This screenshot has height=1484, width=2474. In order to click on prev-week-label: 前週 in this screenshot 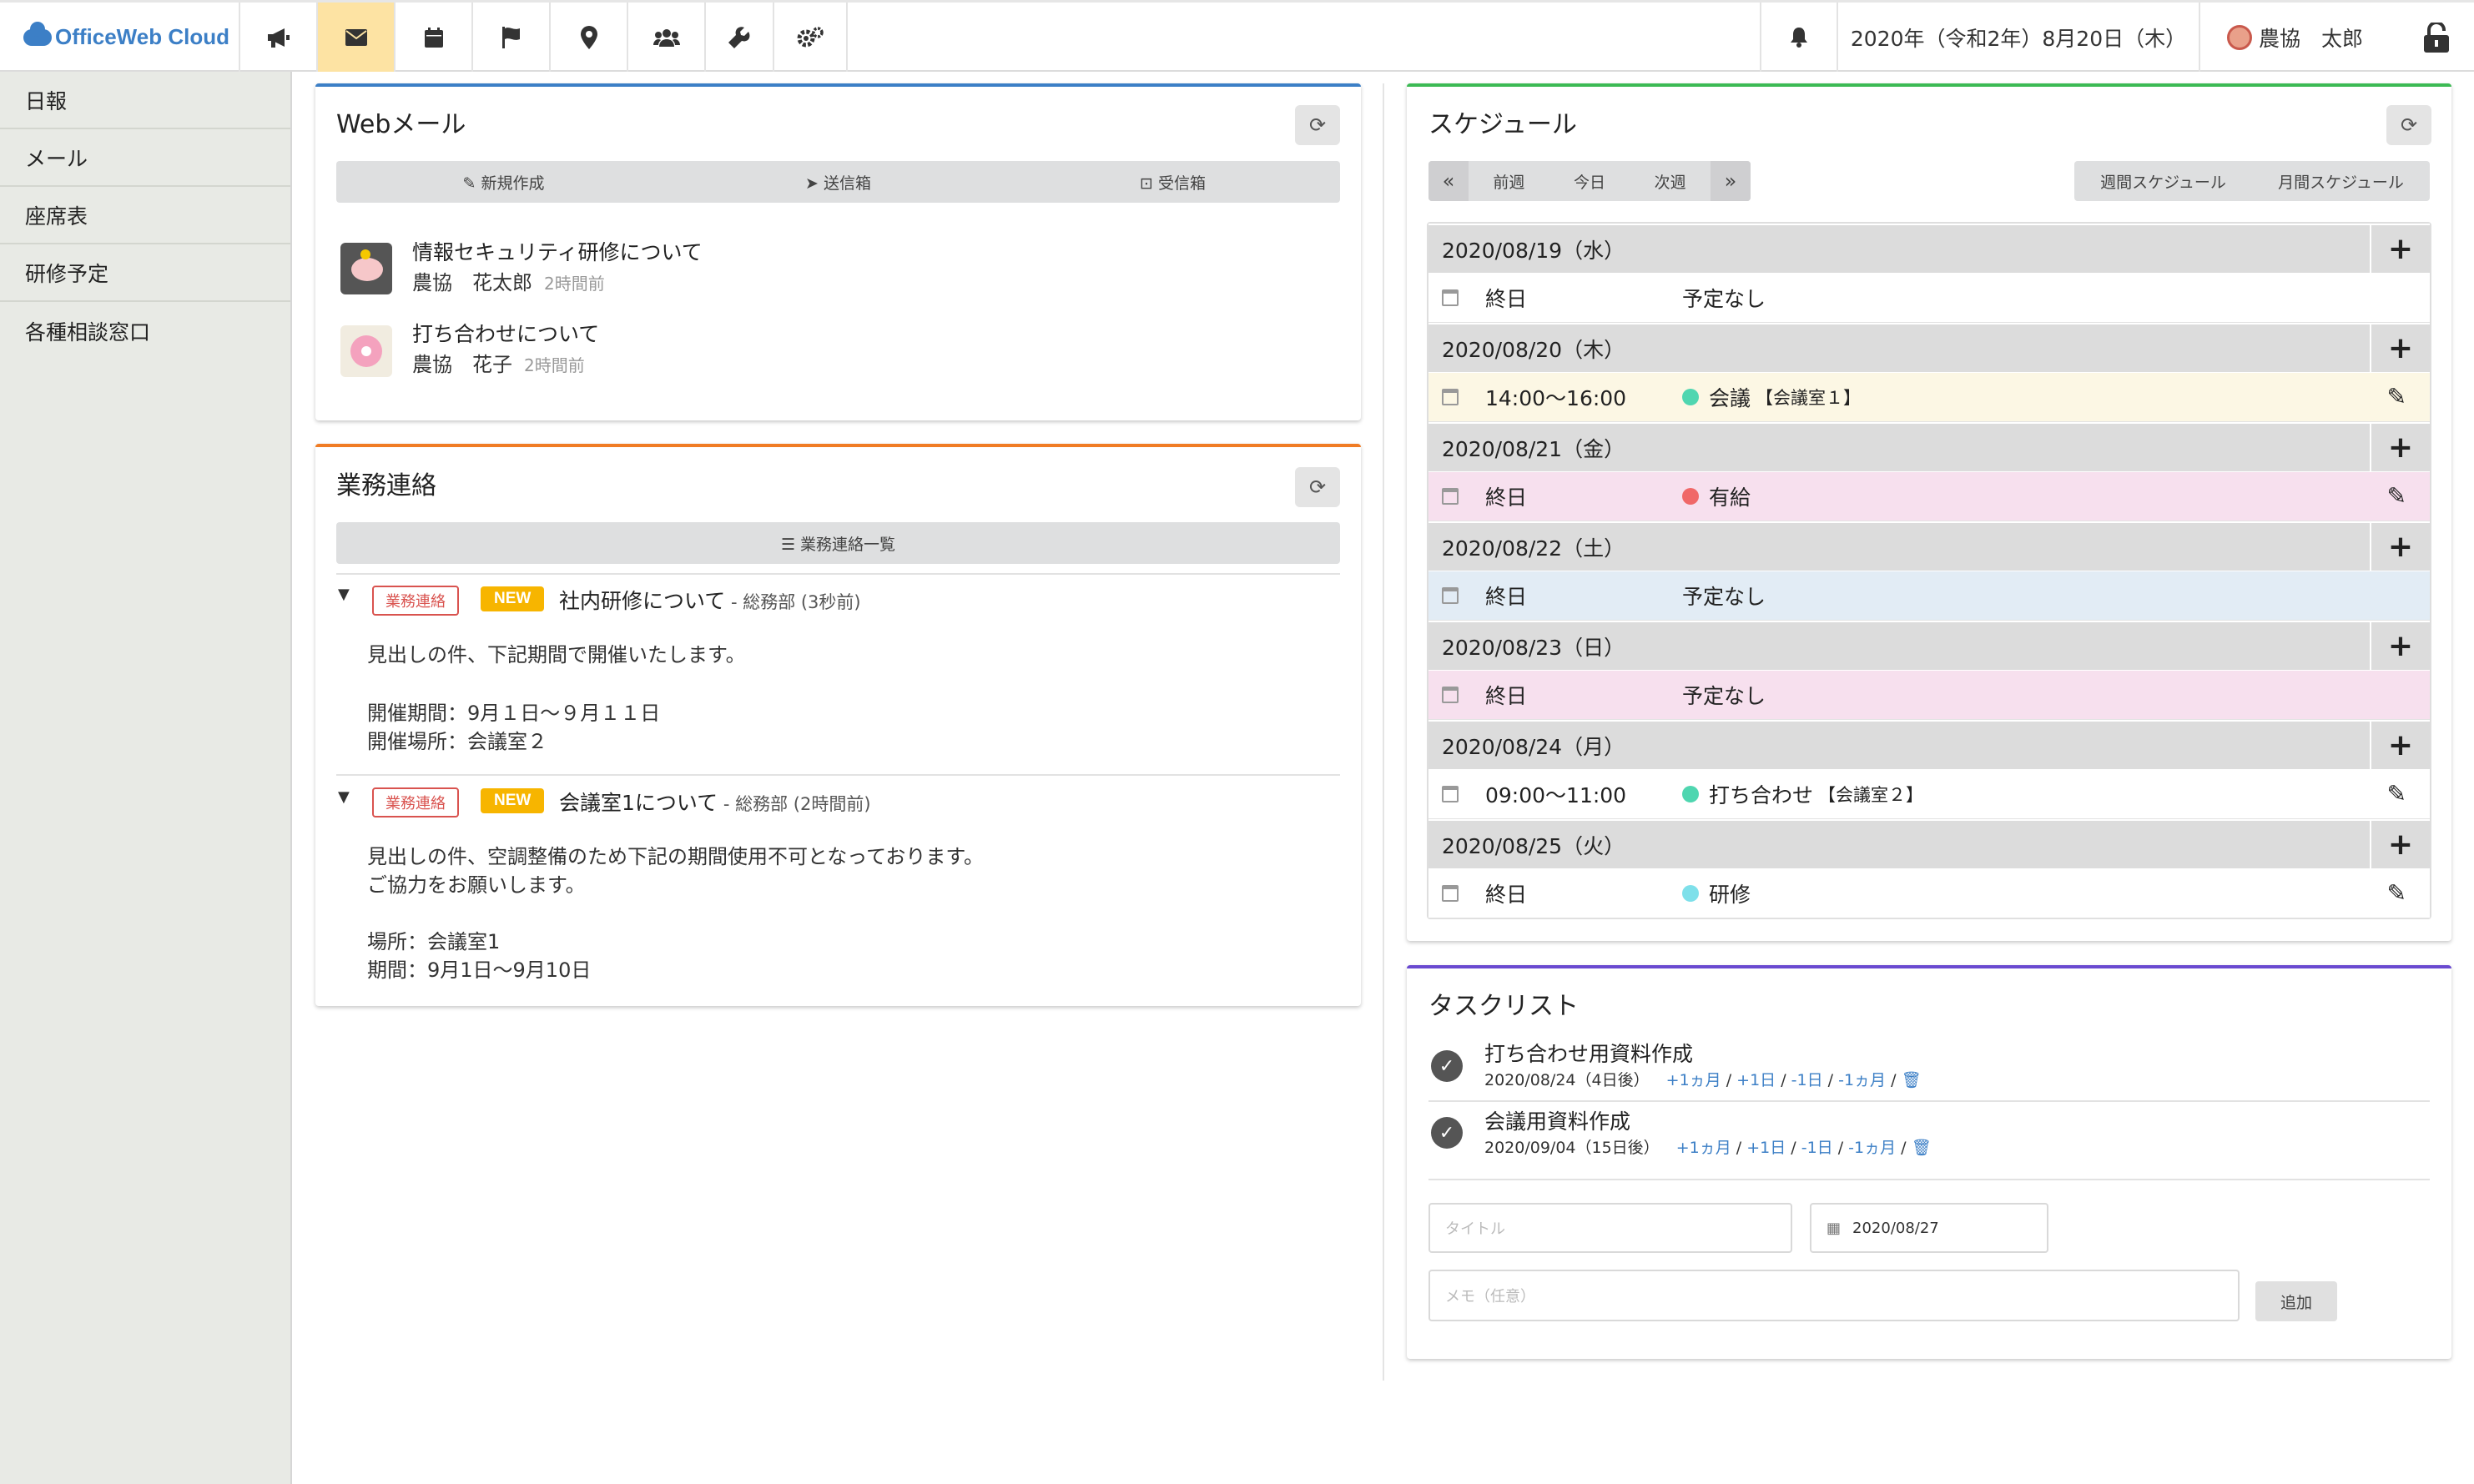, I will do `click(1509, 183)`.